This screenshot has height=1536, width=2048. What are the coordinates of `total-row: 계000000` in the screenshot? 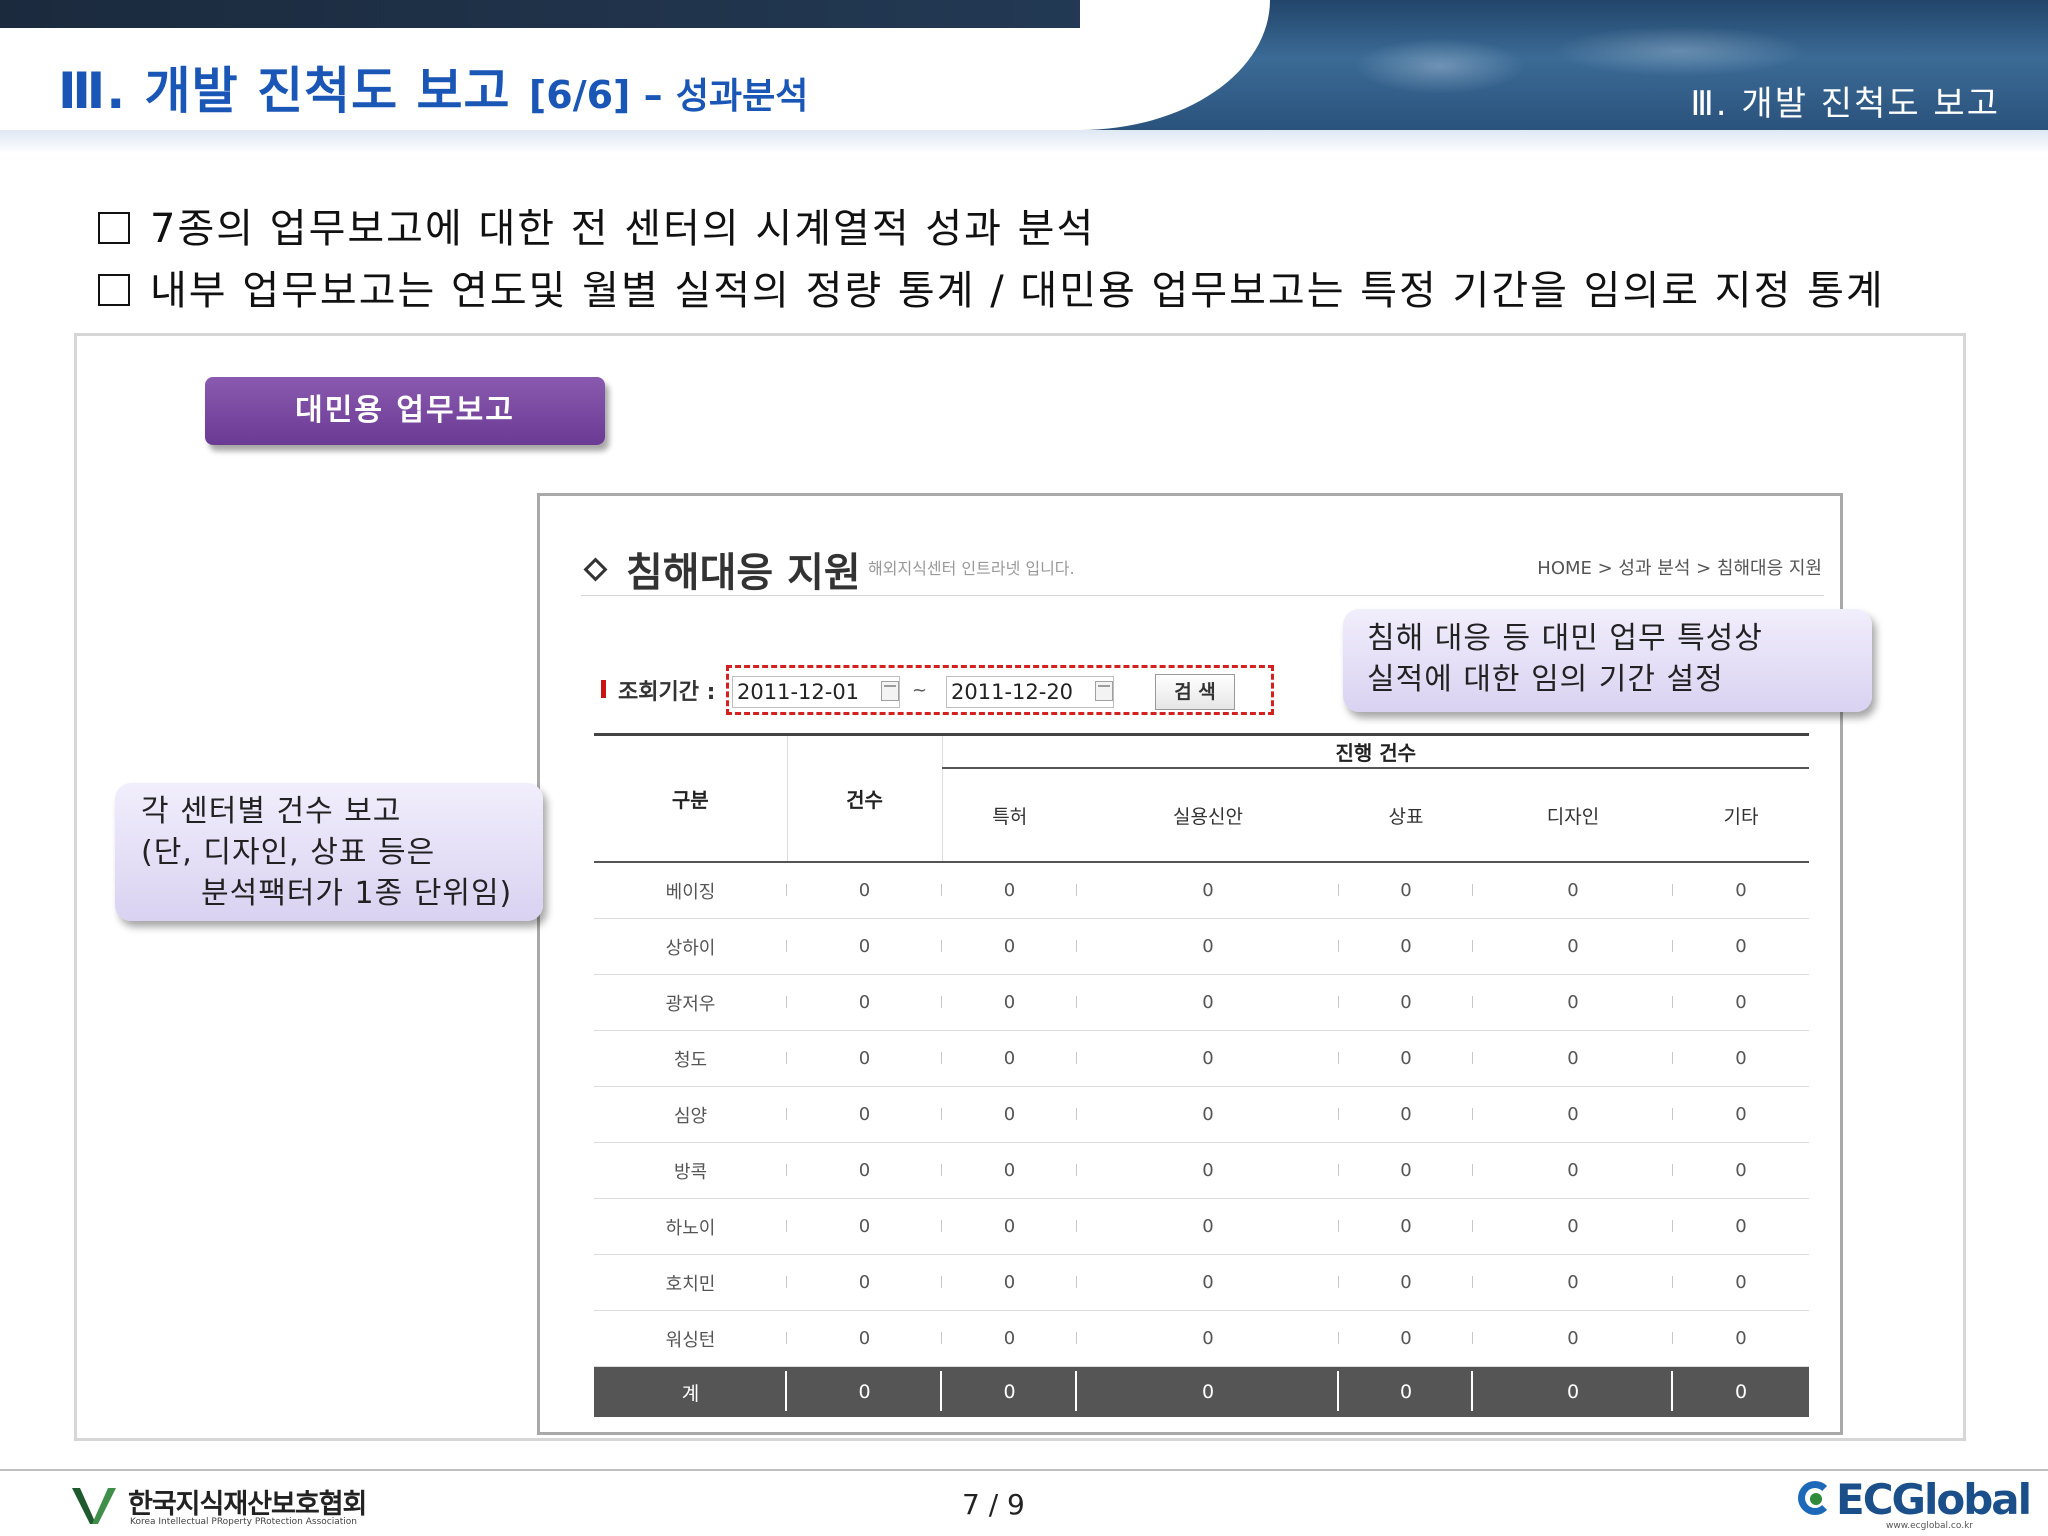 It's located at (1202, 1391).